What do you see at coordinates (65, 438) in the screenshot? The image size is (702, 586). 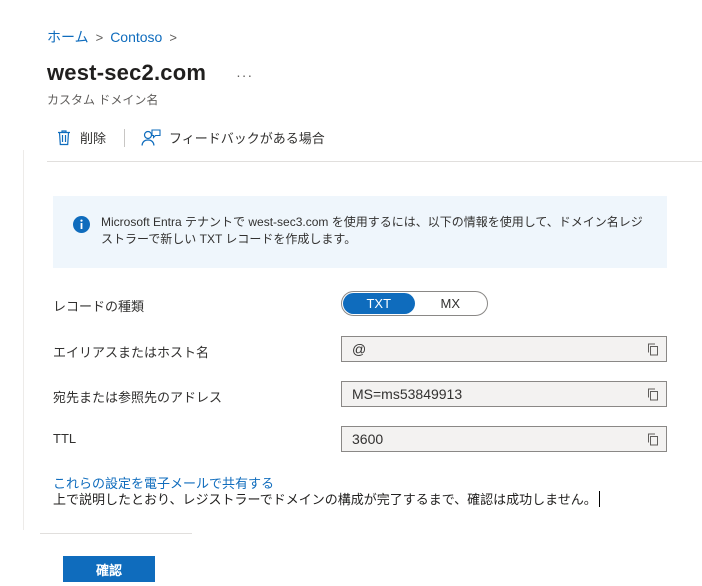 I see `ttl-label: TTL` at bounding box center [65, 438].